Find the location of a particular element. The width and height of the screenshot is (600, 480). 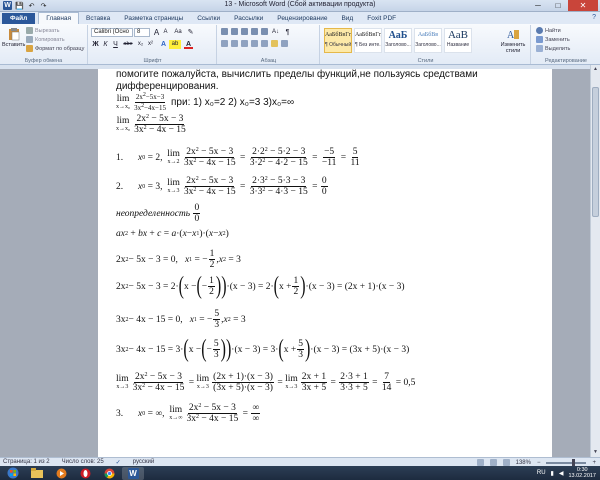

decrease-indent-icon is located at coordinates (254, 31).